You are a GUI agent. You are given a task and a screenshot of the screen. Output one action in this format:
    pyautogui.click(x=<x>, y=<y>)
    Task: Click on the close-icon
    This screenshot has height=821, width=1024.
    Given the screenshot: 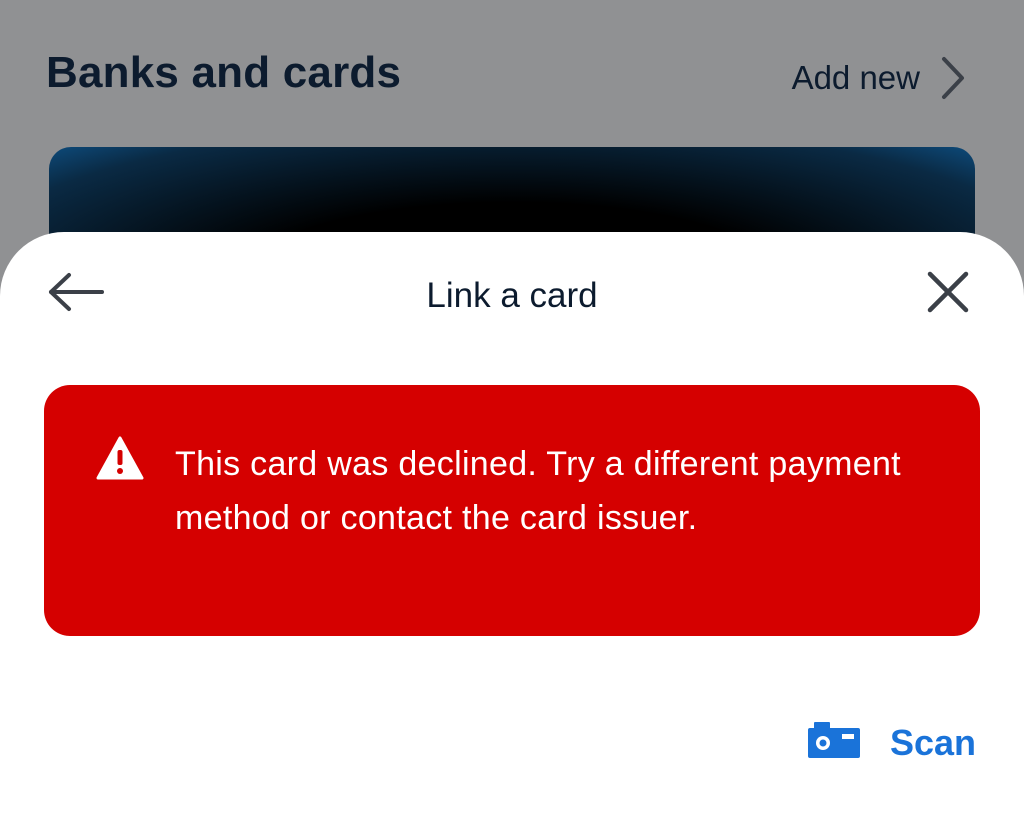 What is the action you would take?
    pyautogui.click(x=948, y=294)
    